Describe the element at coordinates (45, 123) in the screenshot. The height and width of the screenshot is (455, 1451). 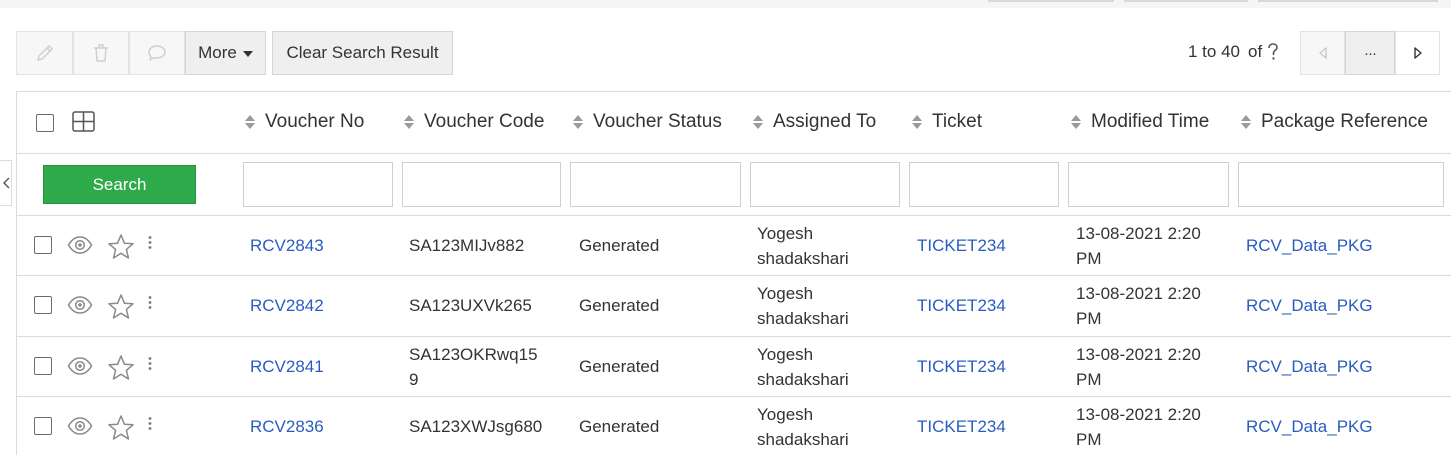
I see `select-all-checkbox` at that location.